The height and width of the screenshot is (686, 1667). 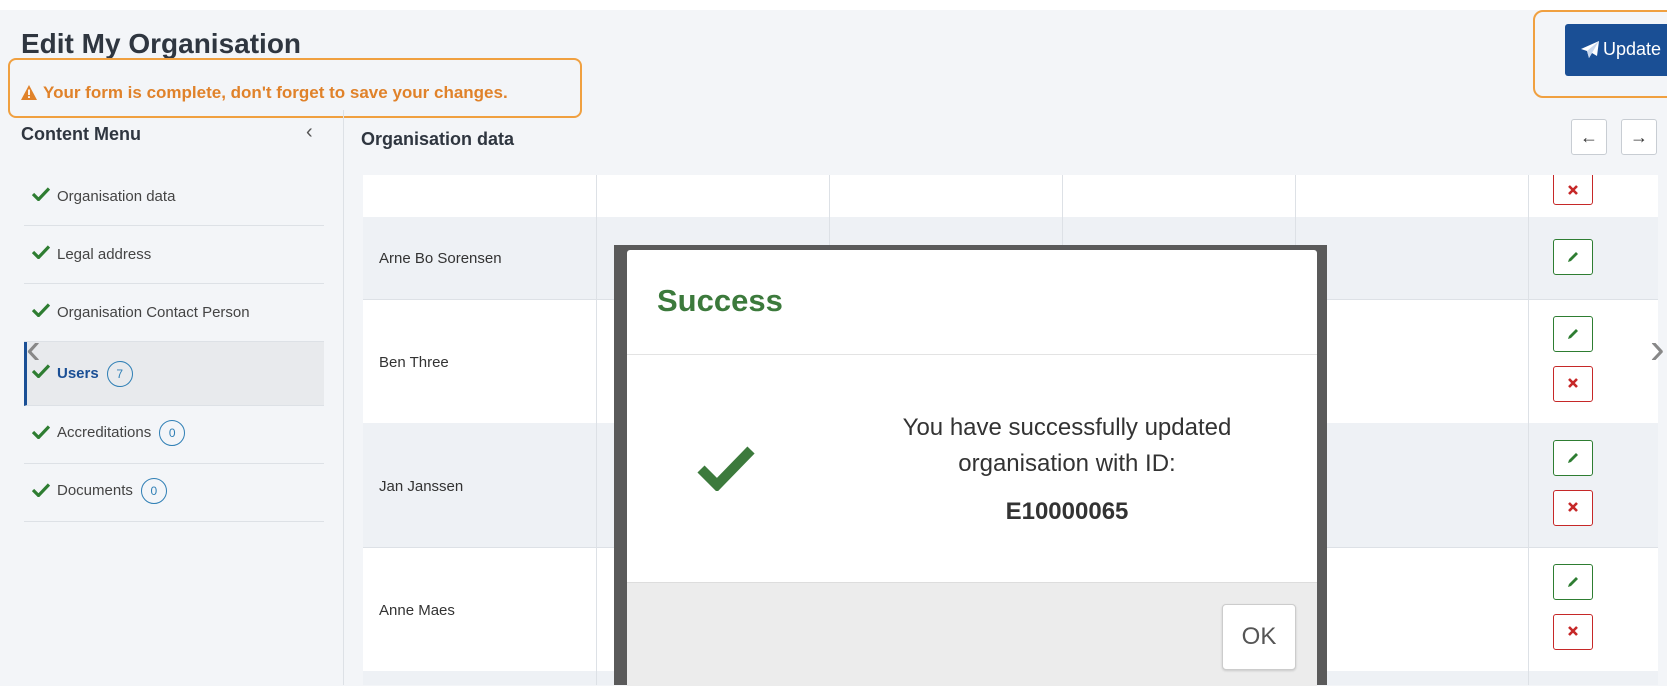 What do you see at coordinates (1010, 196) in the screenshot?
I see `table-row` at bounding box center [1010, 196].